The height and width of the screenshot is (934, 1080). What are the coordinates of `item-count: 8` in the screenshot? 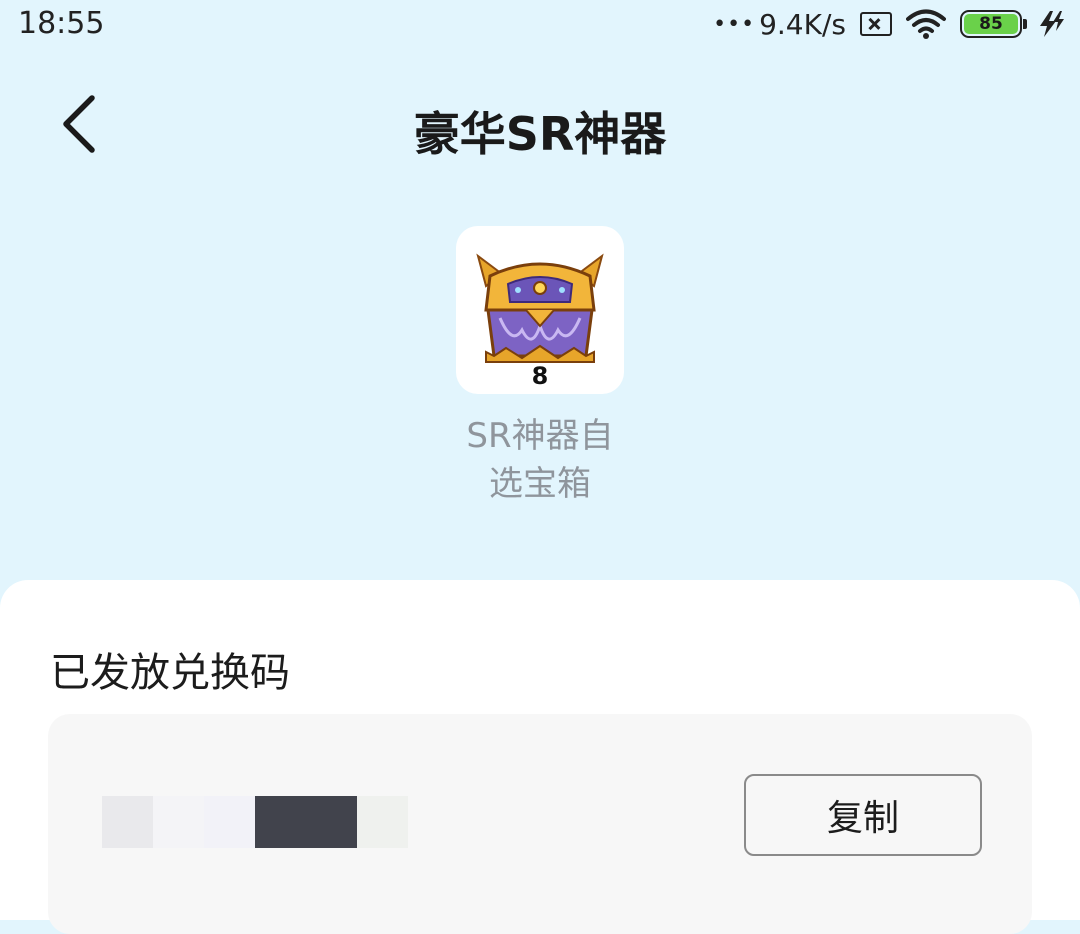 It's located at (540, 376).